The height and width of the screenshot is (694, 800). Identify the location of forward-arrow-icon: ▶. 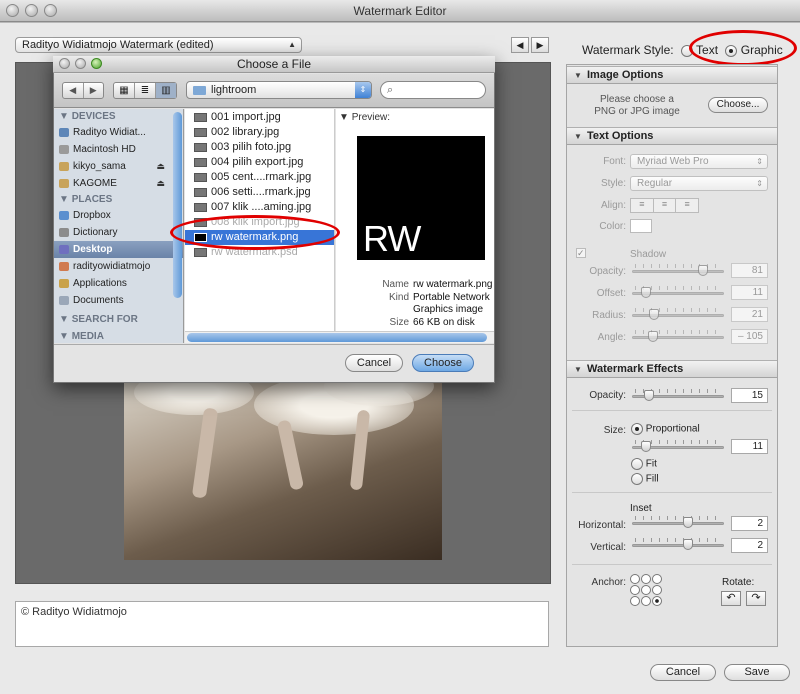
(94, 90).